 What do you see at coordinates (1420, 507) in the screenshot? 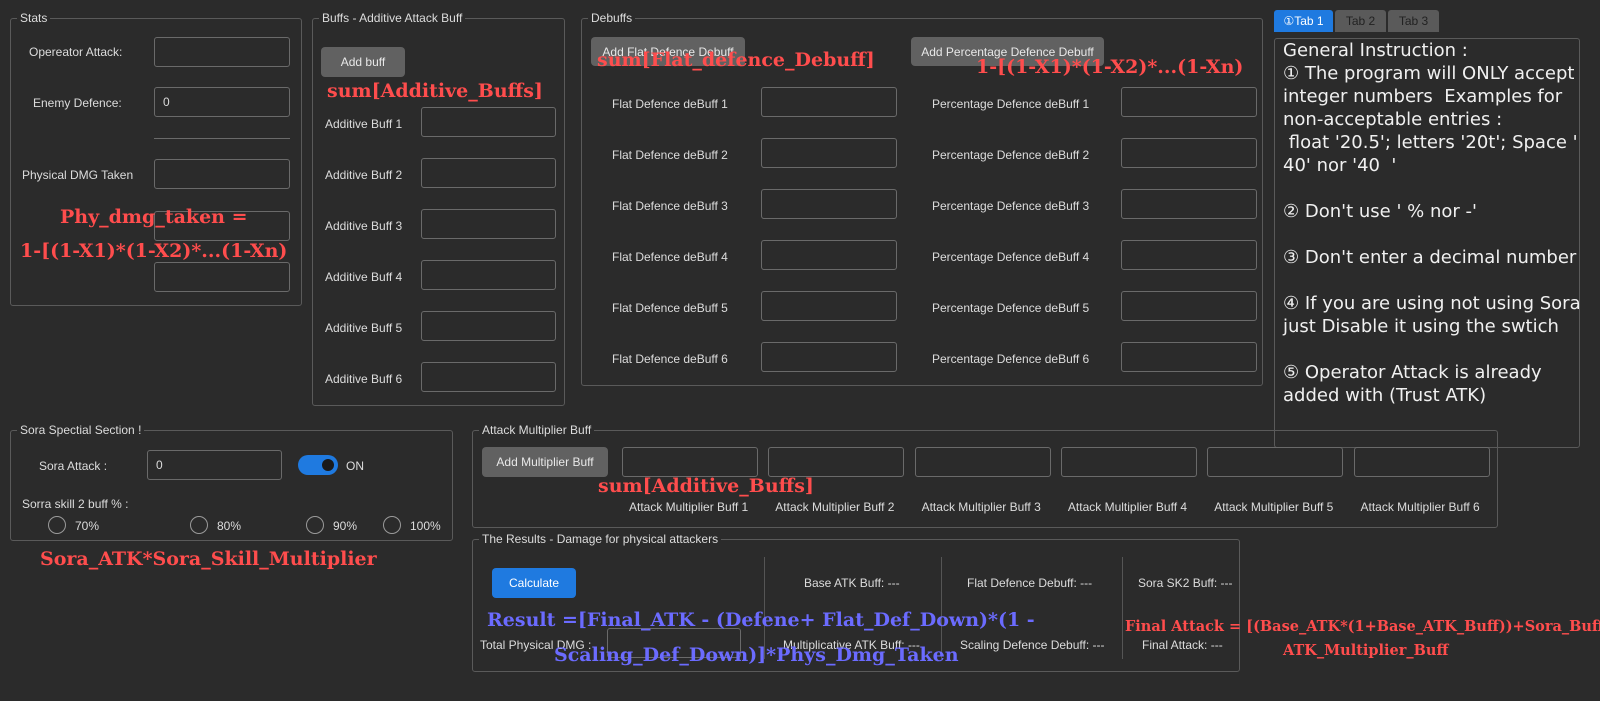
I see `attack-multiplier-label: Attack Multiplier Buff 6` at bounding box center [1420, 507].